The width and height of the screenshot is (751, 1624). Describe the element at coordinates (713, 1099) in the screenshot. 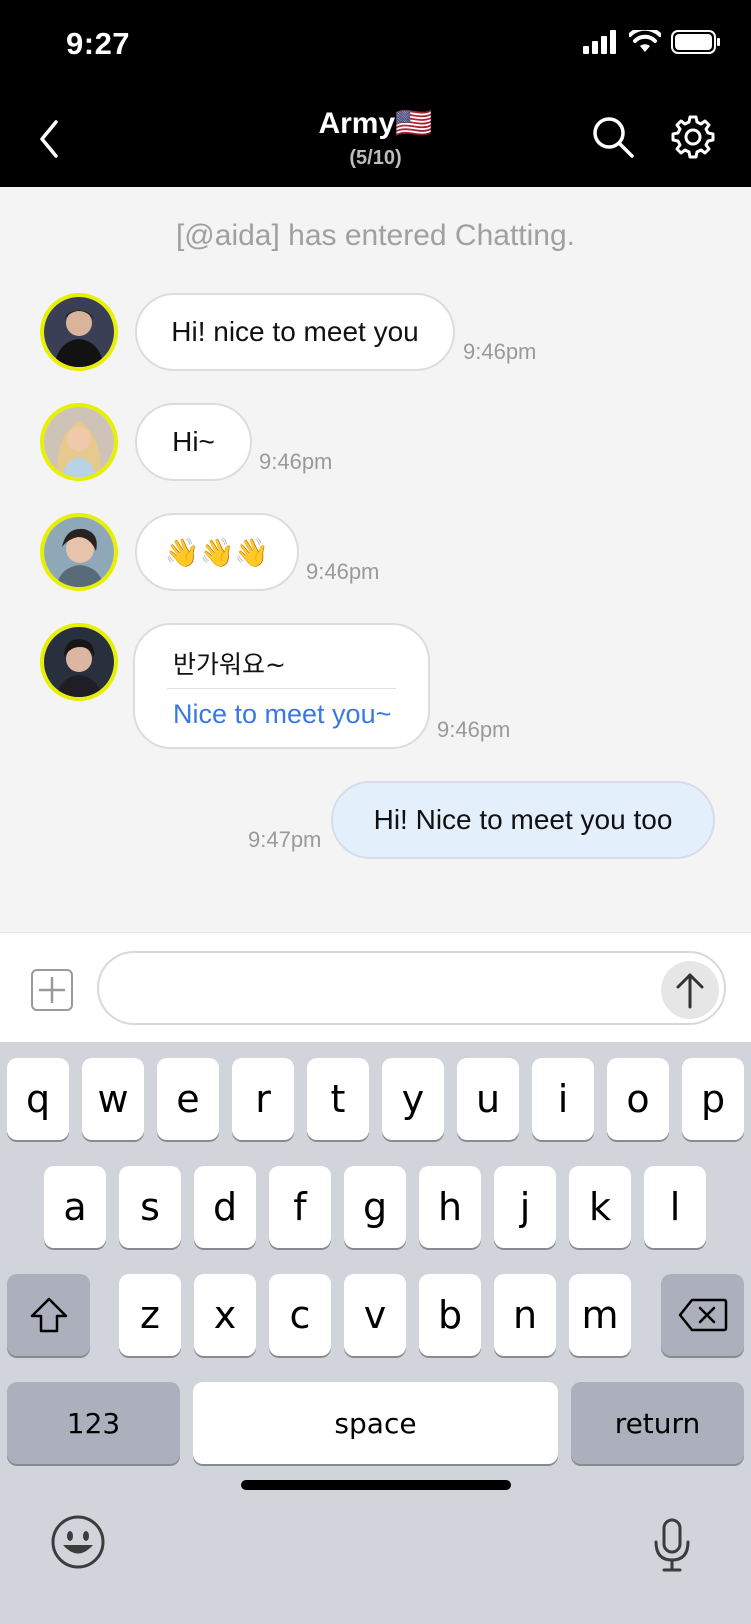

I see `key-p: p` at that location.